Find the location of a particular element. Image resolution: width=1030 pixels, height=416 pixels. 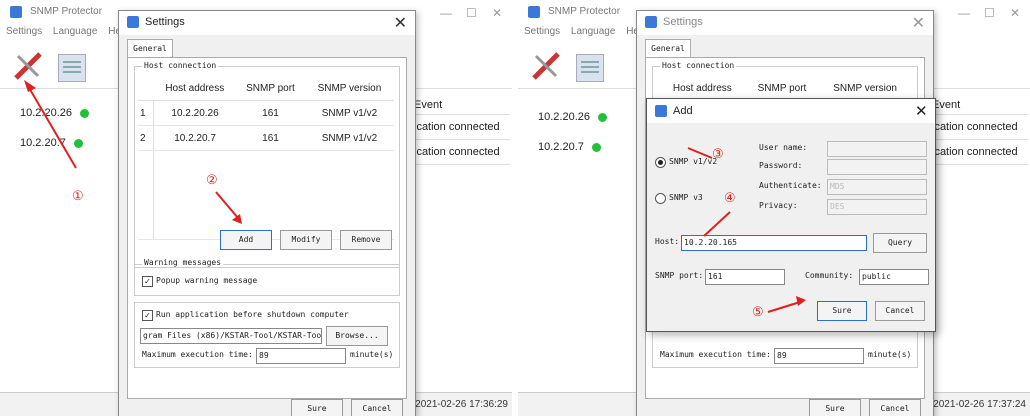

annotation-1: ① is located at coordinates (78, 195).